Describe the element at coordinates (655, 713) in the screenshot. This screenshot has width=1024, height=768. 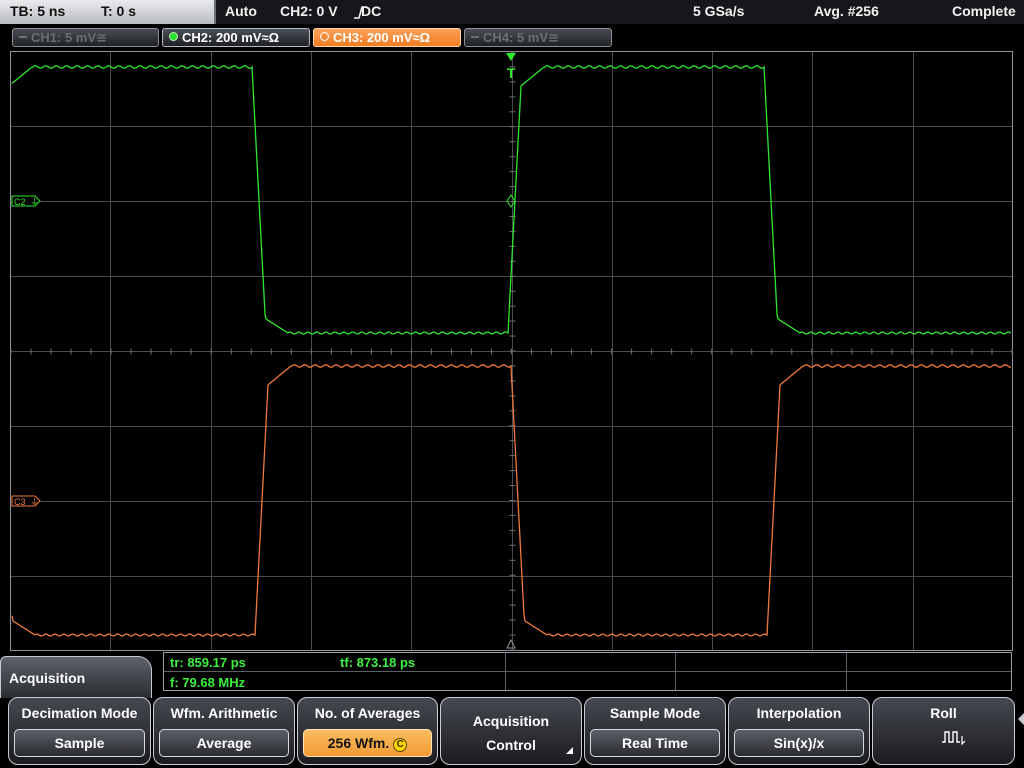
I see `softkey-title: Sample Mode` at that location.